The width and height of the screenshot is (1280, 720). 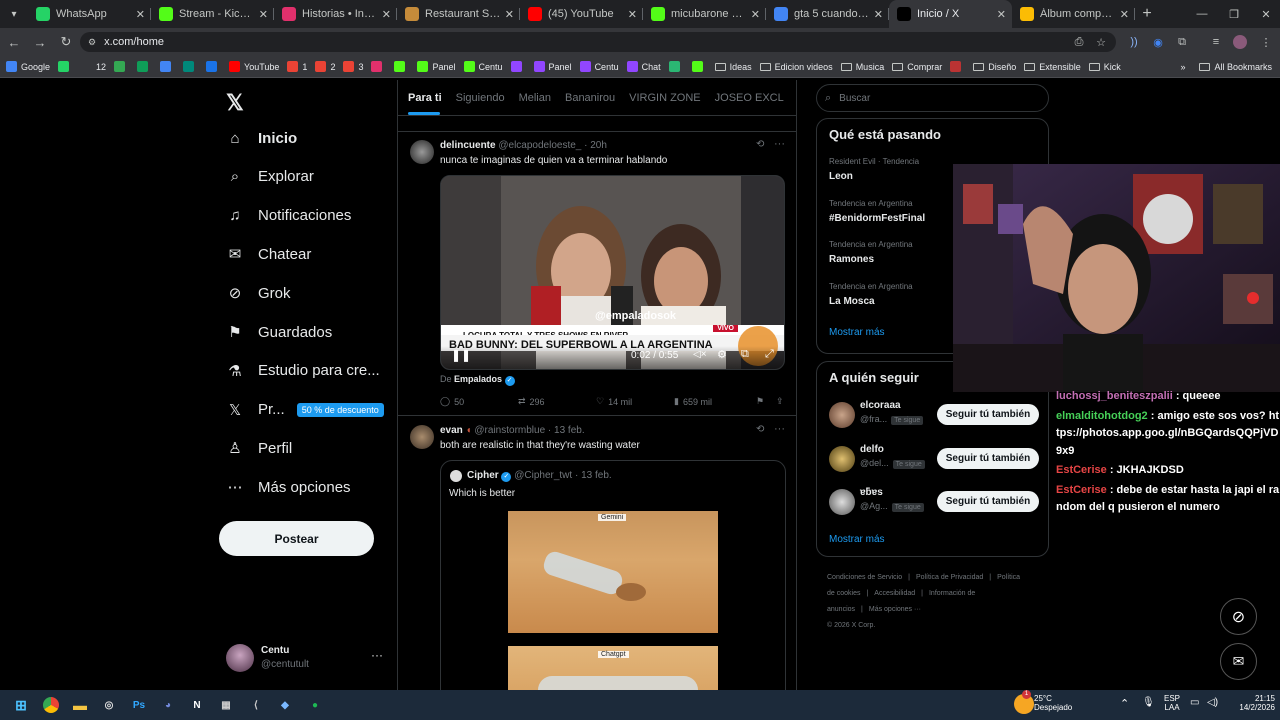 What do you see at coordinates (557, 401) in the screenshot?
I see `retweet-button: ⇄ 296` at bounding box center [557, 401].